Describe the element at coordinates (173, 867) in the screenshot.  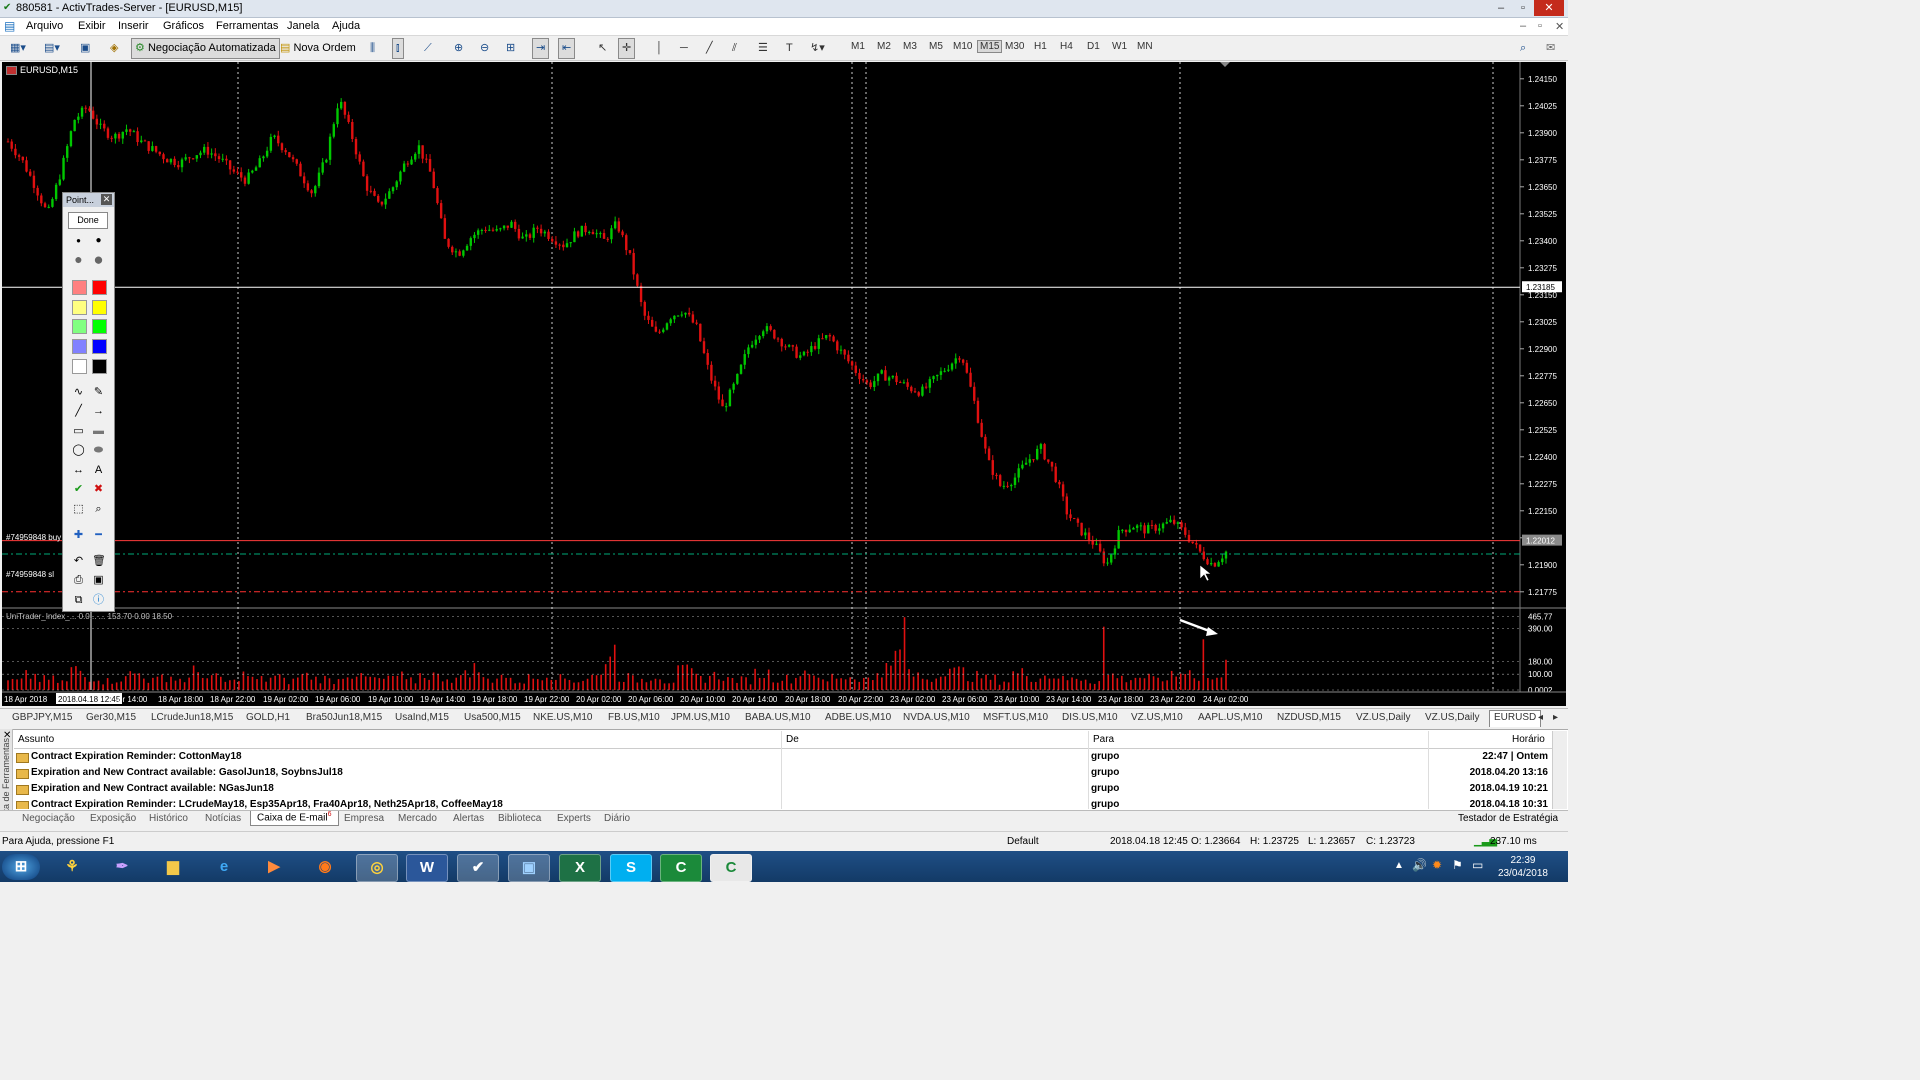
I see `folder-icon: ▆` at that location.